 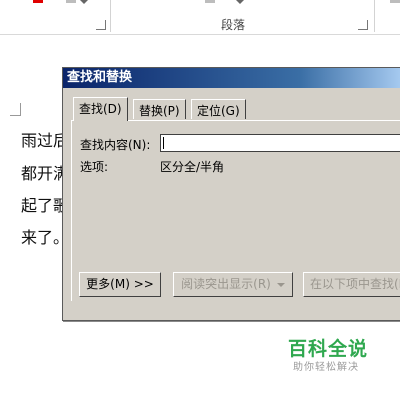 I want to click on tab-find: 查找(D), so click(x=100, y=109).